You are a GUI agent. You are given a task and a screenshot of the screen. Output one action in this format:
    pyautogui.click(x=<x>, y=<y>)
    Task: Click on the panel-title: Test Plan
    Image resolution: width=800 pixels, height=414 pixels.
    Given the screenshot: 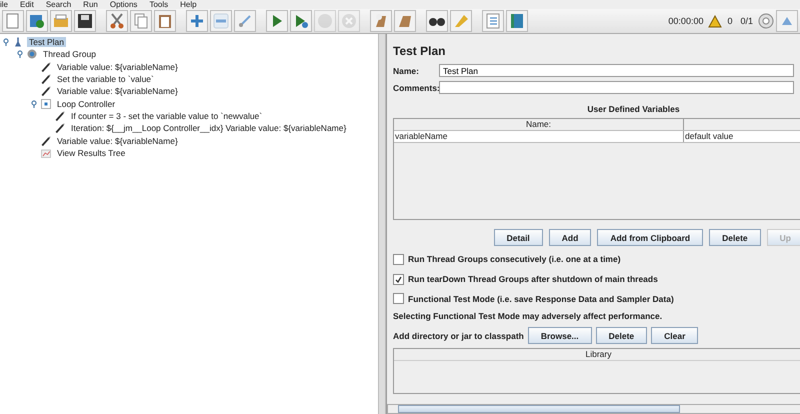 What is the action you would take?
    pyautogui.click(x=419, y=51)
    